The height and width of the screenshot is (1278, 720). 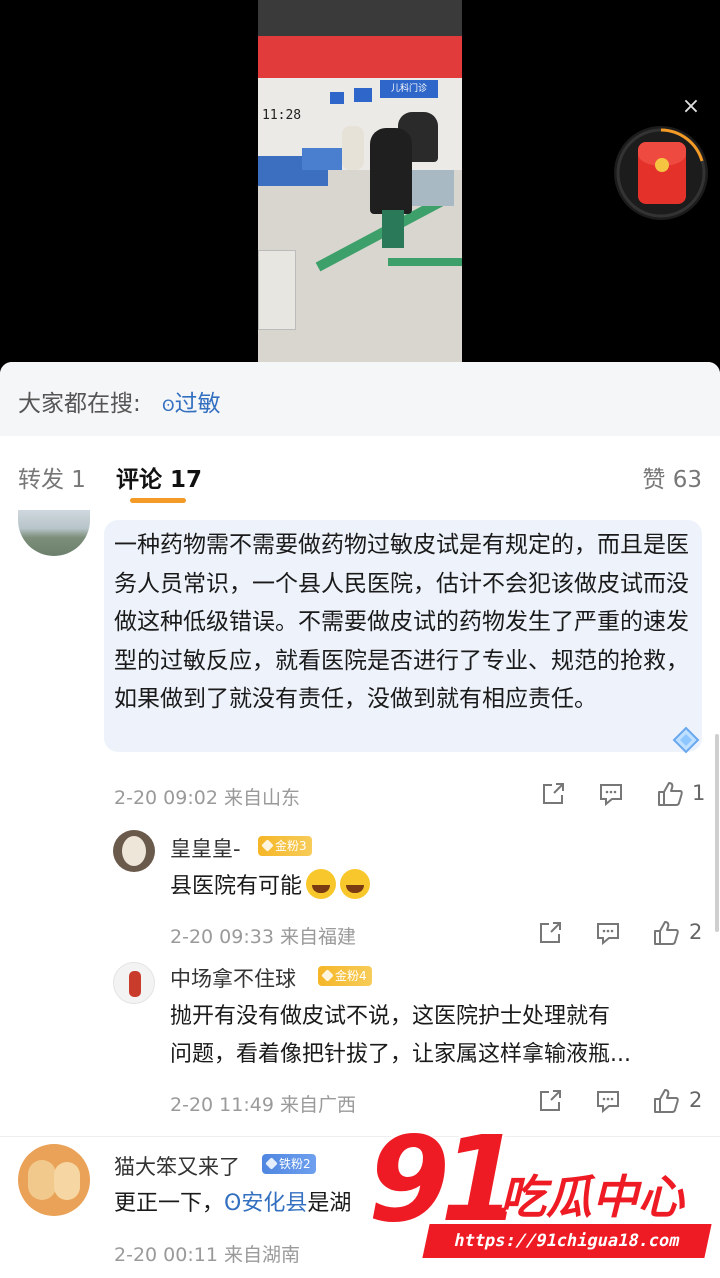 I want to click on reply-meta: 2-20 09:33 来自福建, so click(x=263, y=937).